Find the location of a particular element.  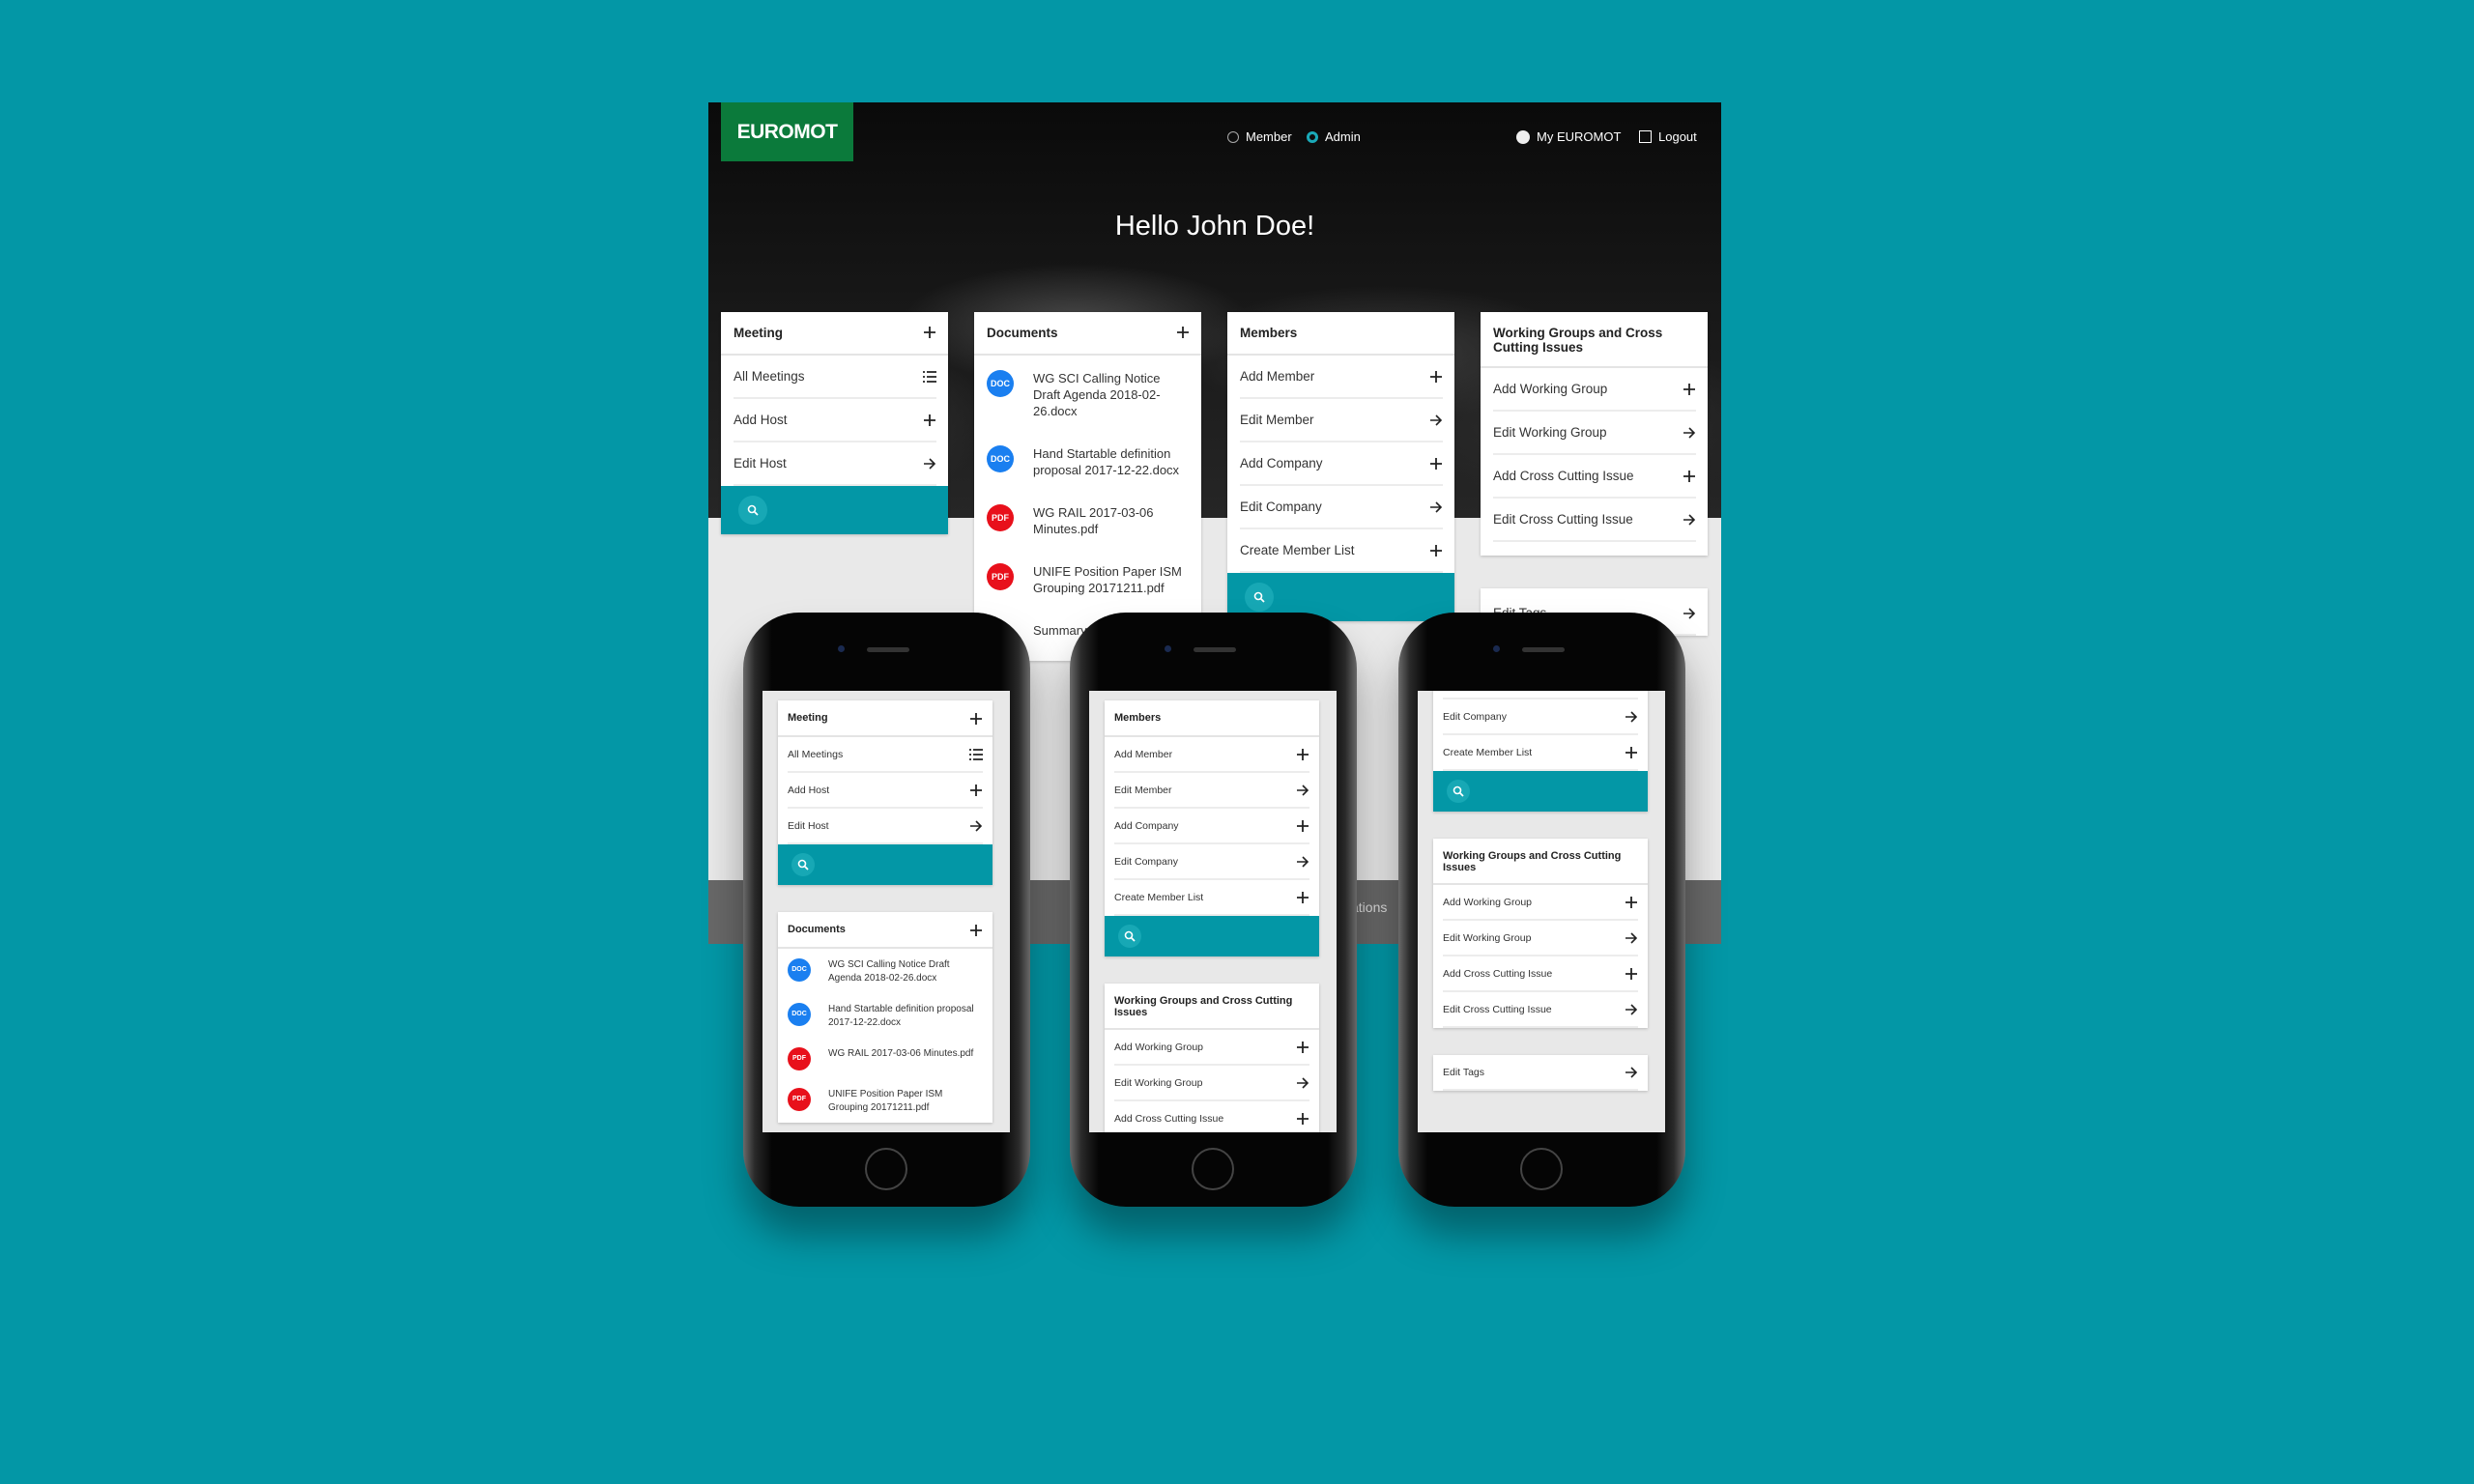

home-button is located at coordinates (886, 1169).